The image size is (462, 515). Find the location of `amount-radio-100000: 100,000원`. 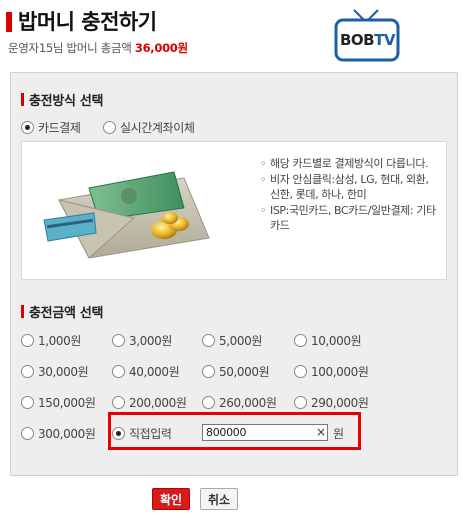

amount-radio-100000: 100,000원 is located at coordinates (331, 371).